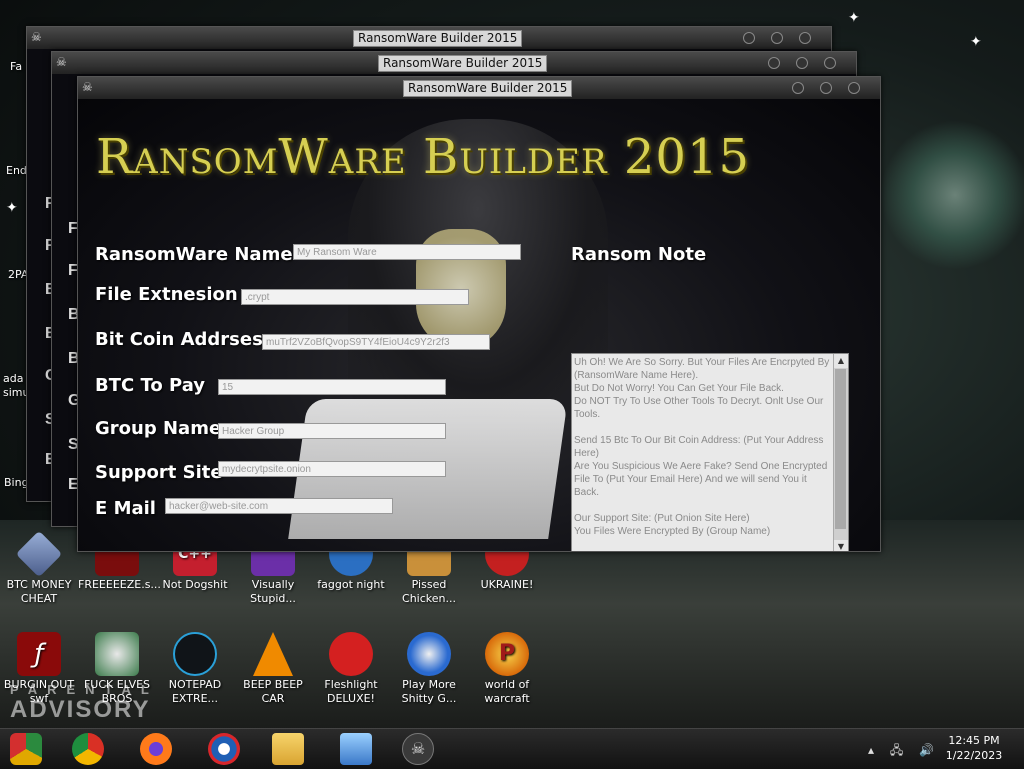  I want to click on file-extension-input: .crypt, so click(355, 297).